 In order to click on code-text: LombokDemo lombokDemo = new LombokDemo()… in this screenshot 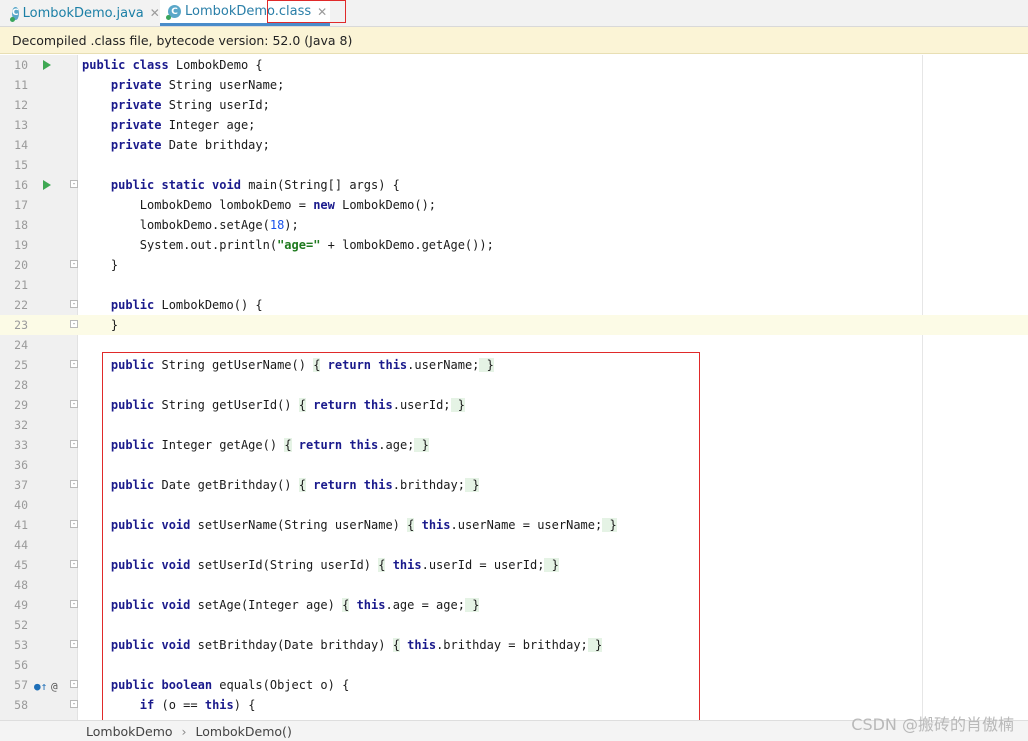, I will do `click(259, 205)`.